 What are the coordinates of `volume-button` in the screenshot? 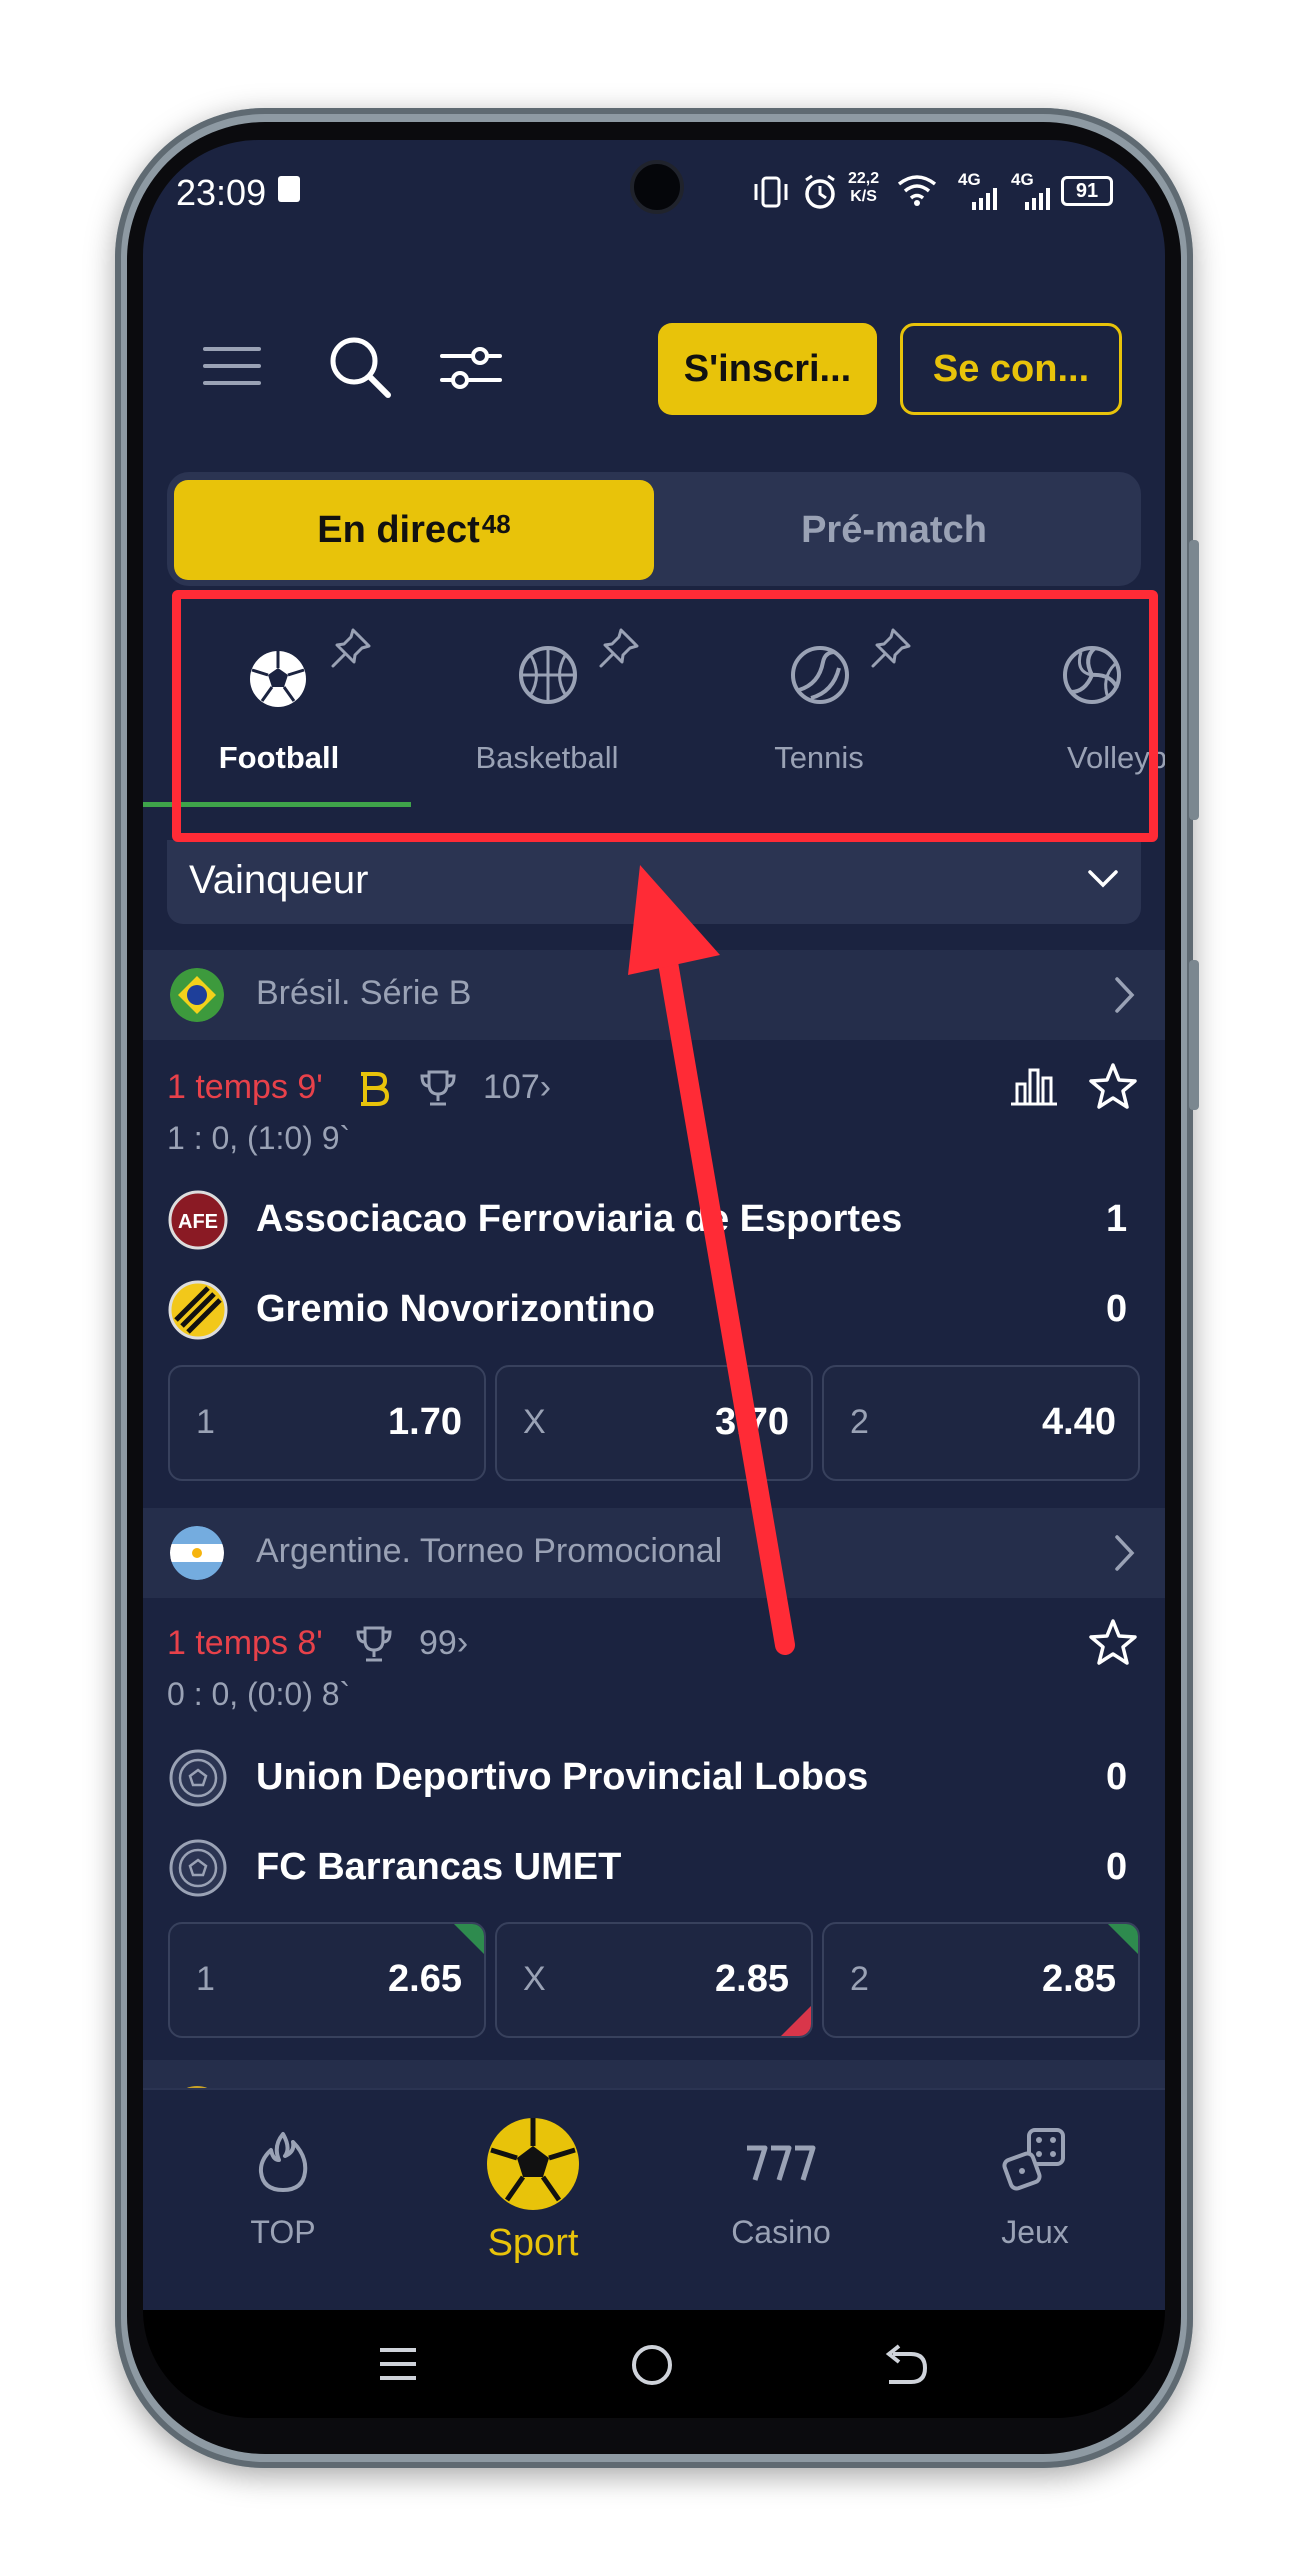 It's located at (1194, 680).